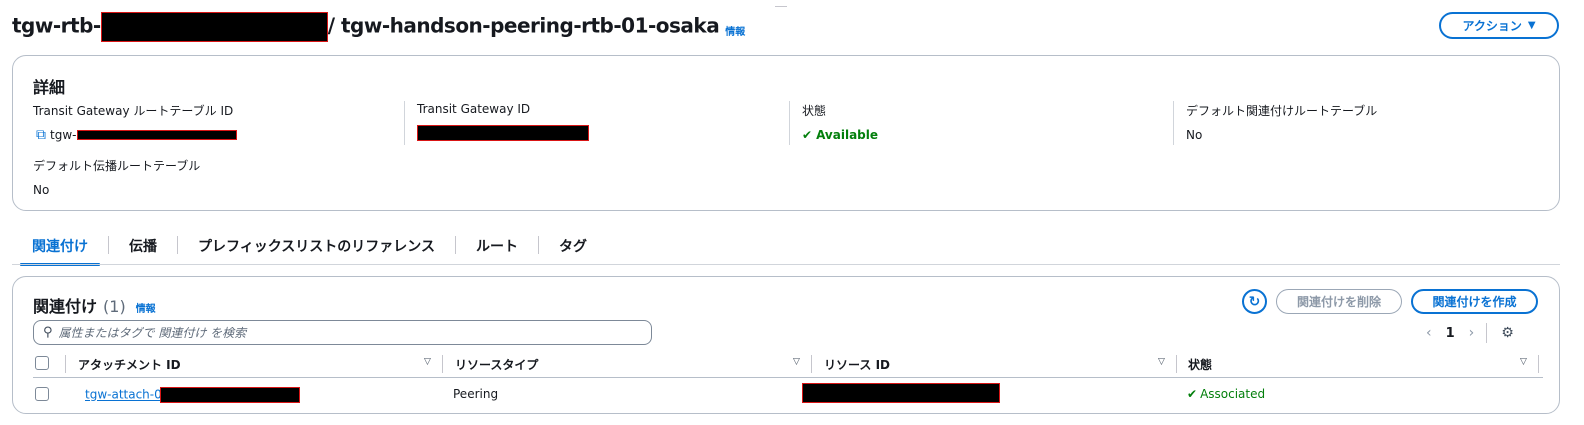  What do you see at coordinates (1474, 301) in the screenshot?
I see `create-association-button: 関連付けを作成` at bounding box center [1474, 301].